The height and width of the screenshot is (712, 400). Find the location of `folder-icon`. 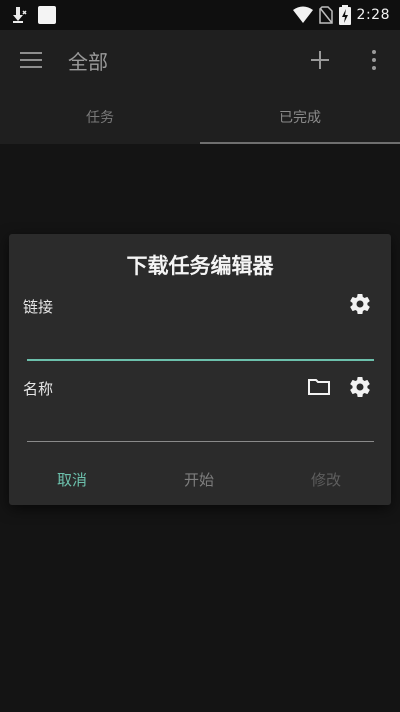

folder-icon is located at coordinates (319, 387).